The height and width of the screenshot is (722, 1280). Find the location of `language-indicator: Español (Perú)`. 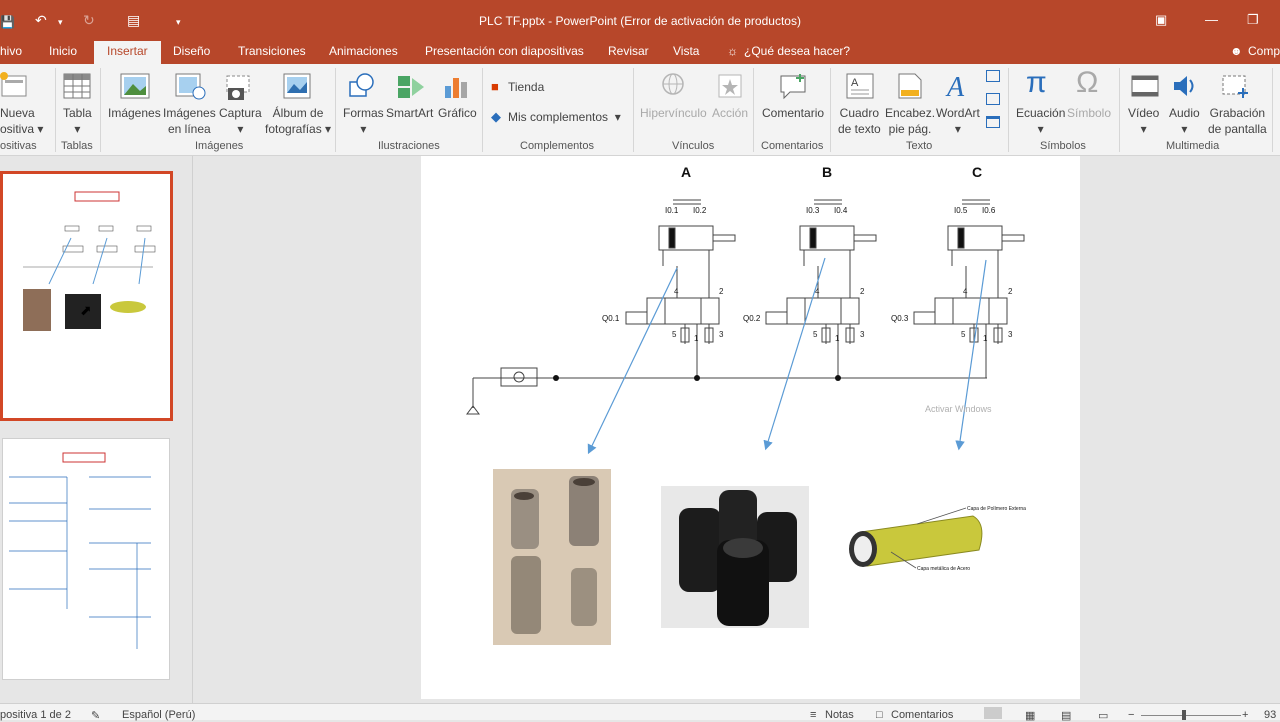

language-indicator: Español (Perú) is located at coordinates (158, 715).